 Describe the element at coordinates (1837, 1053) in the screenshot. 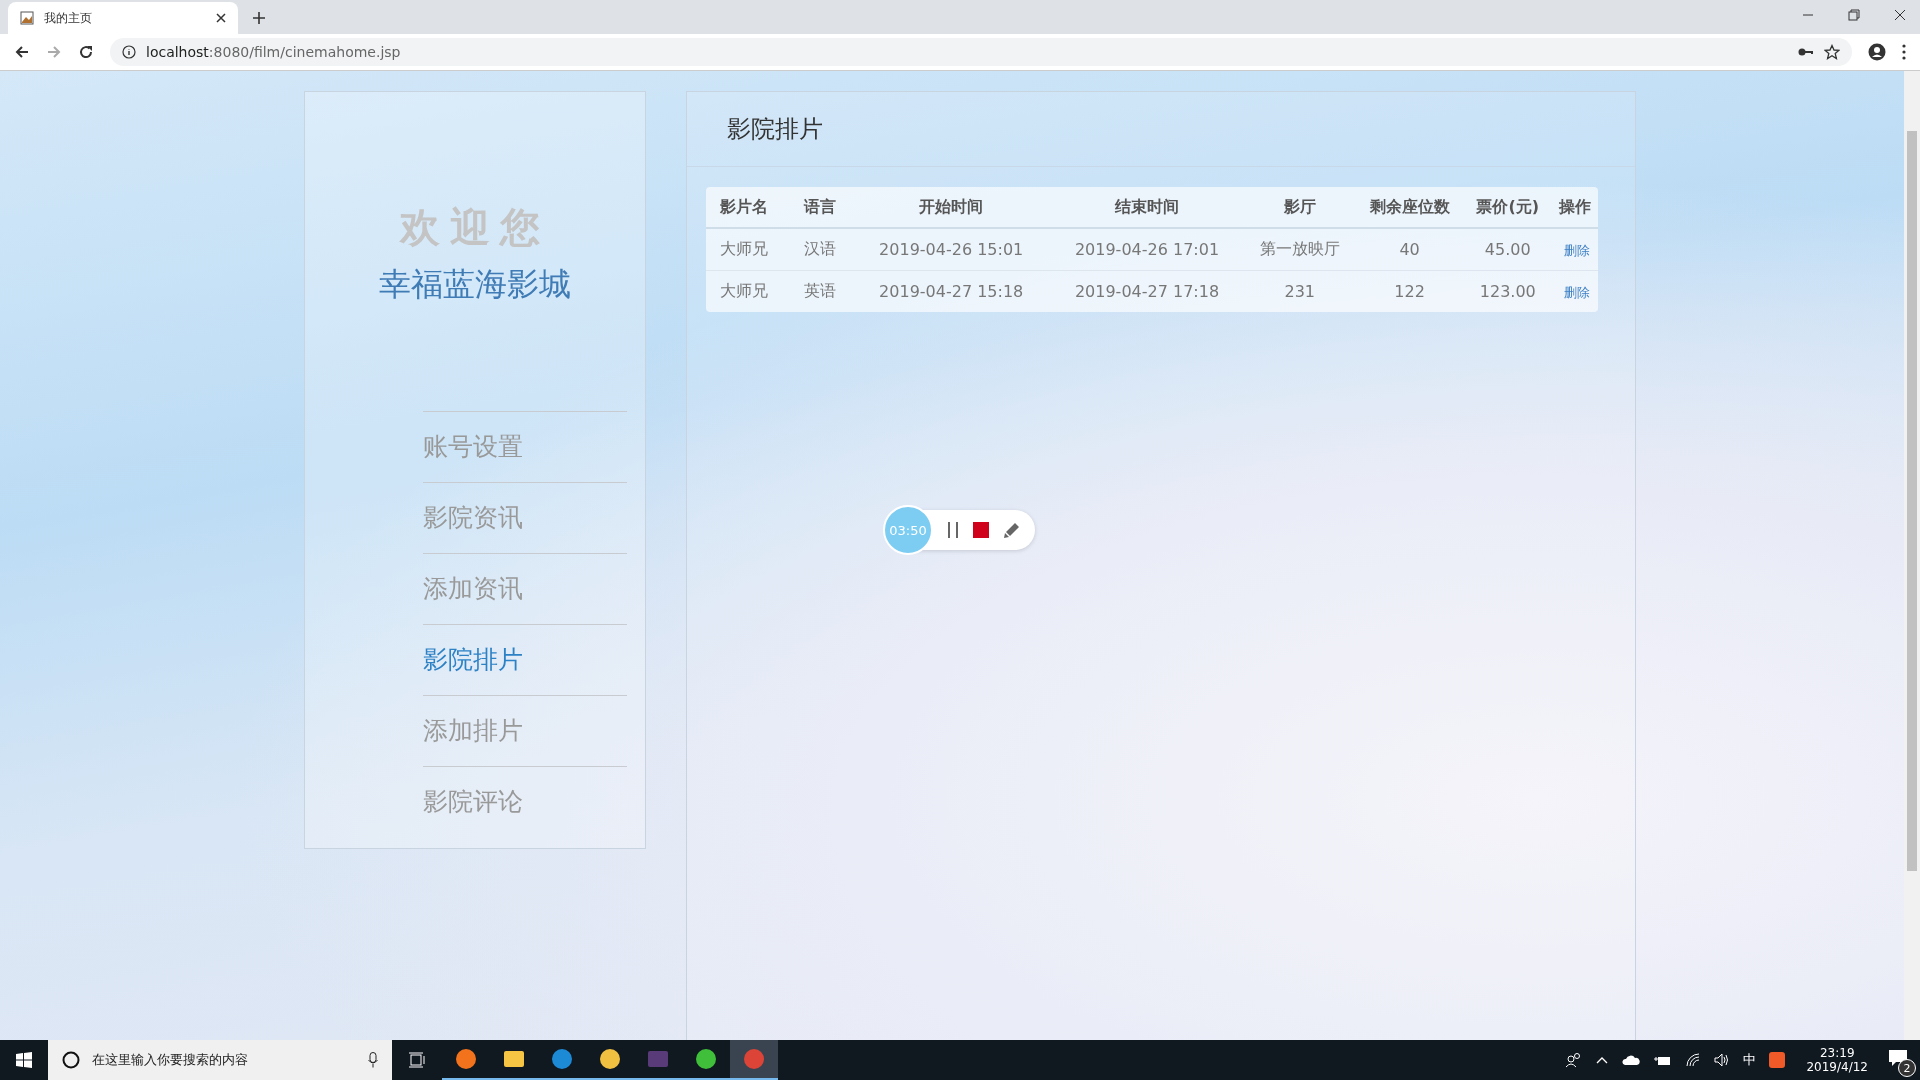

I see `clock-time: 23:19` at that location.